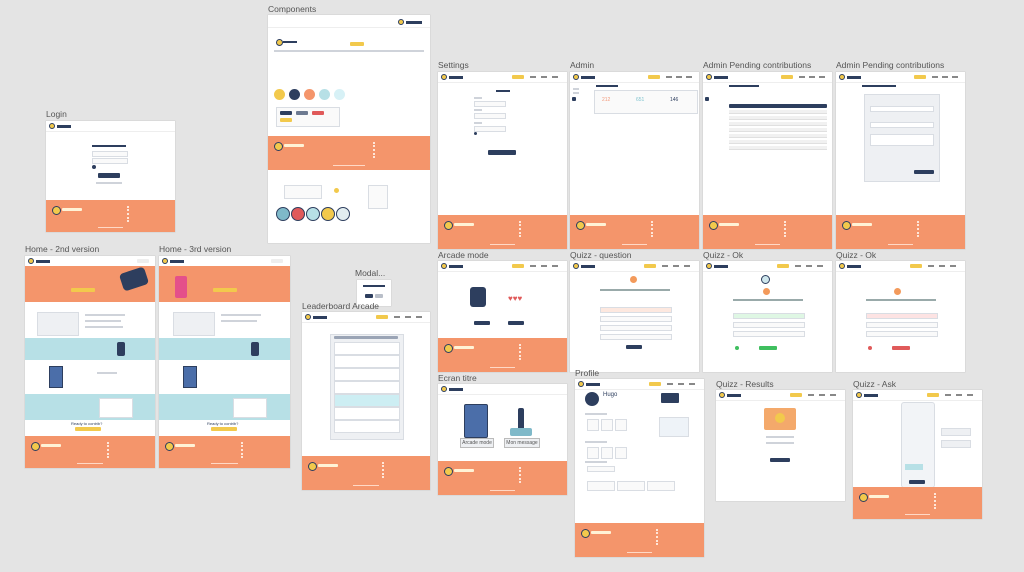  Describe the element at coordinates (924, 172) in the screenshot. I see `contribution-submit-button` at that location.